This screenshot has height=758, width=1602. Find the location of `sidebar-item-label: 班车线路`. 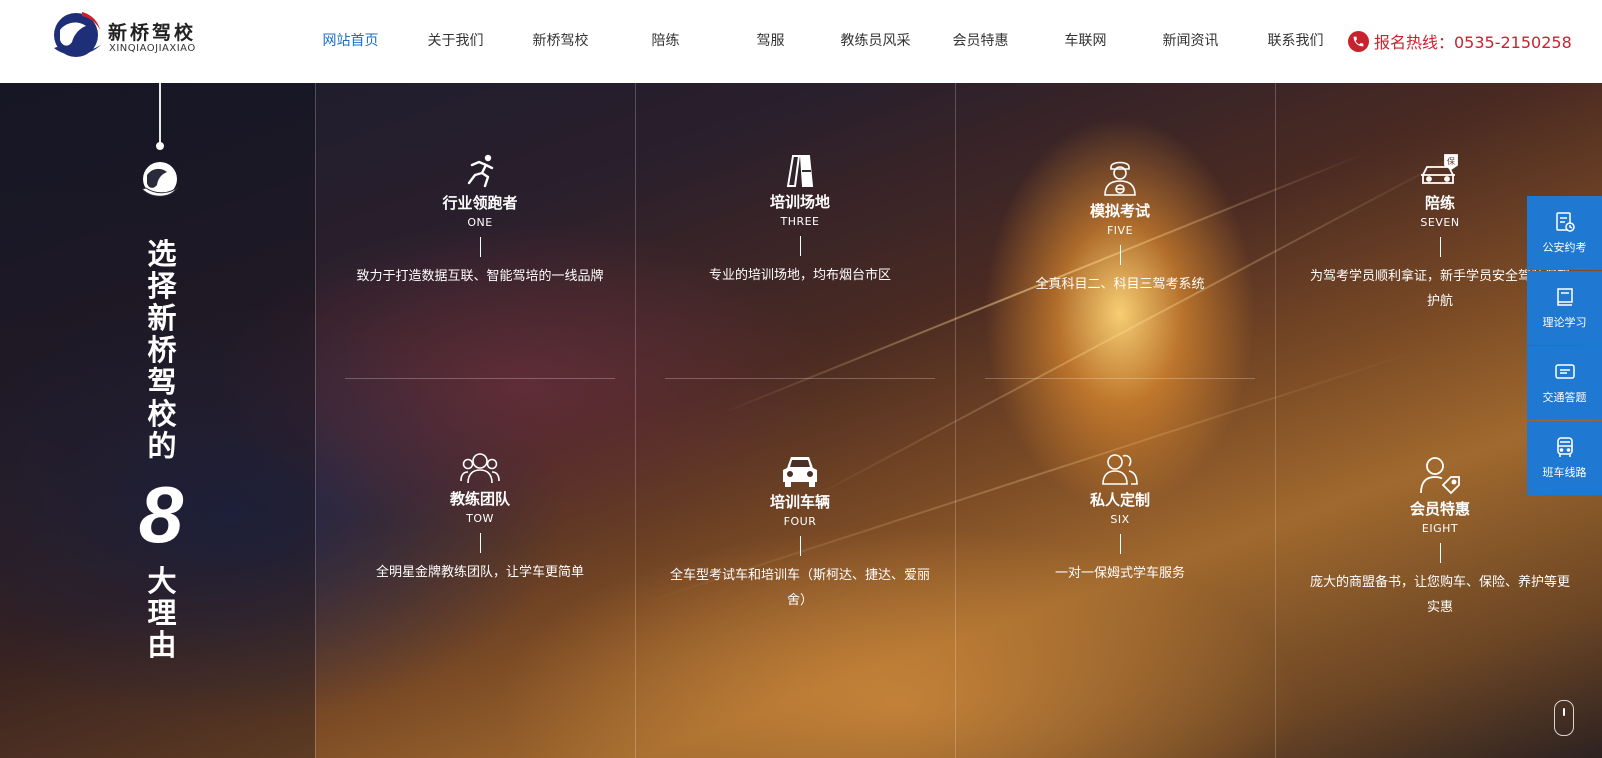

sidebar-item-label: 班车线路 is located at coordinates (1564, 472).